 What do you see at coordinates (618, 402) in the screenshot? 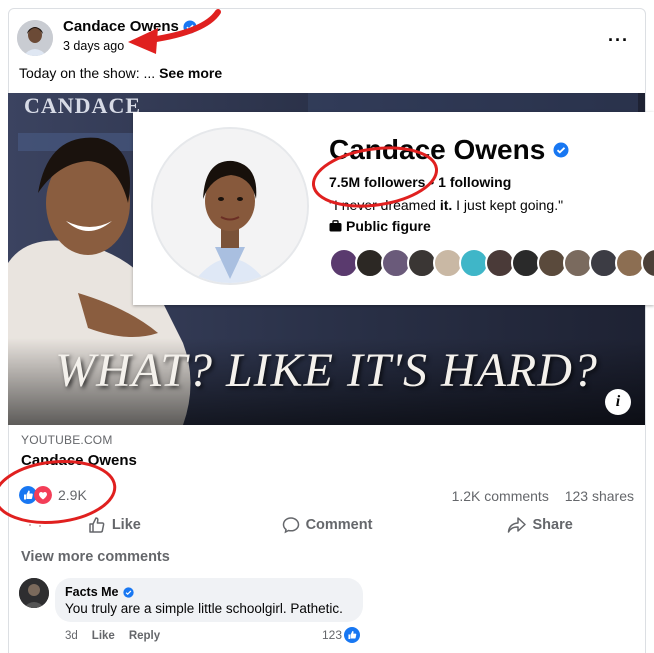
I see `info-icon: i` at bounding box center [618, 402].